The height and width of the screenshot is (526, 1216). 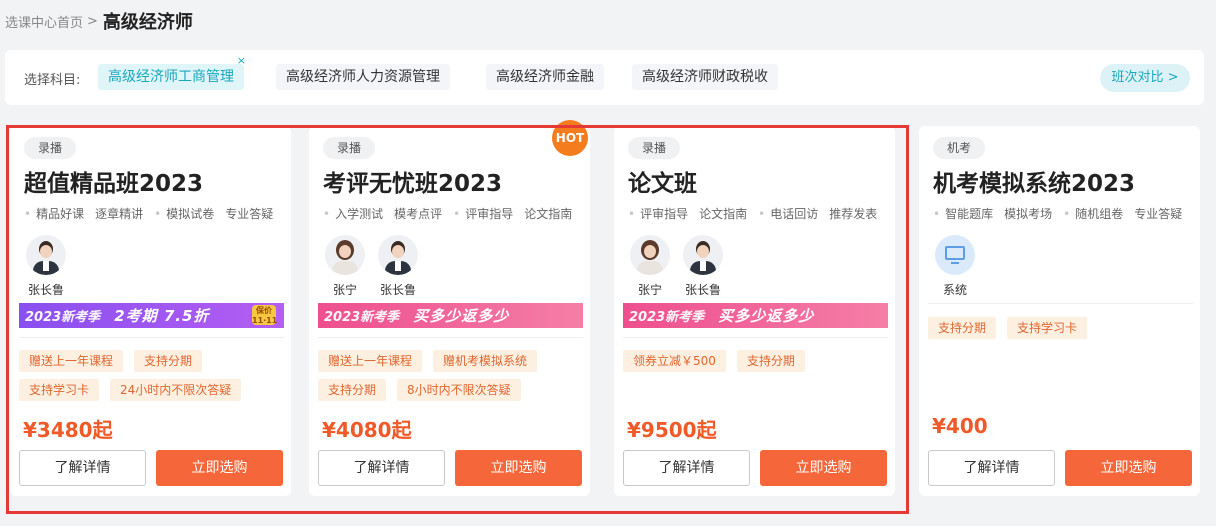 I want to click on feature-list: 精品好课 逐章精讲 模拟试卷 专业答疑, so click(x=154, y=213).